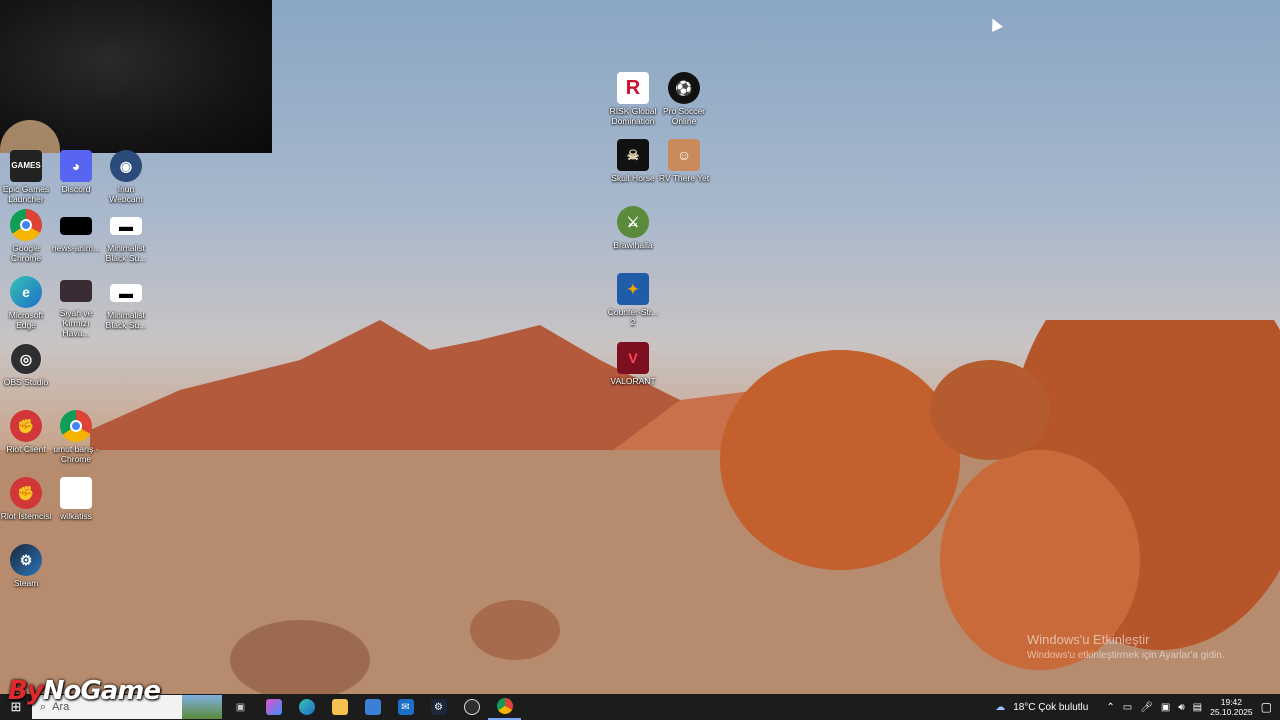 The width and height of the screenshot is (1280, 720). I want to click on desktop-icon-edge: e Microsoft Edge, so click(26, 303).